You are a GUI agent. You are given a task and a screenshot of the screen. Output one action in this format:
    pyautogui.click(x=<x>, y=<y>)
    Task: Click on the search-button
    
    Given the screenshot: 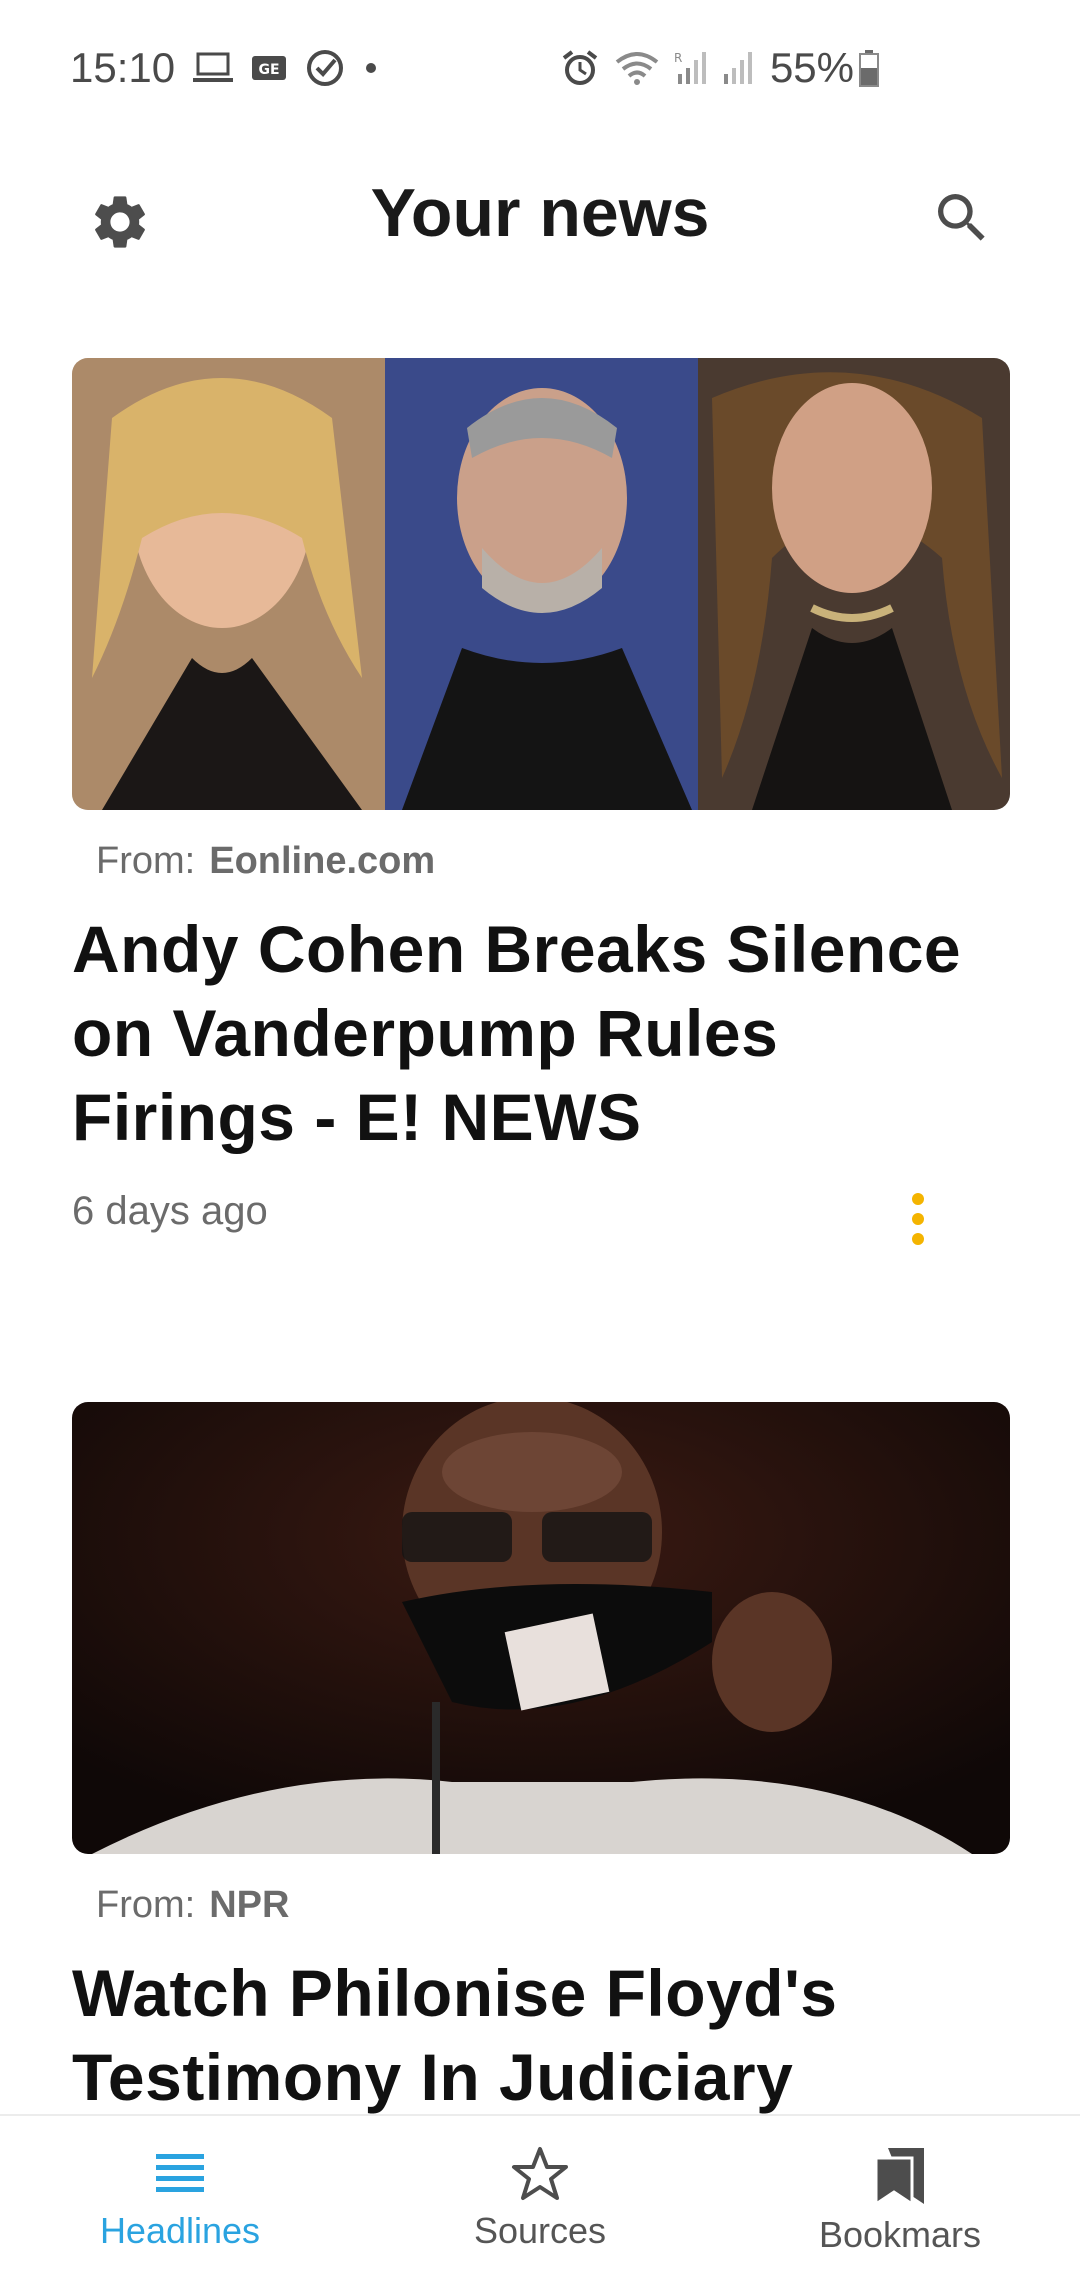 What is the action you would take?
    pyautogui.click(x=962, y=218)
    